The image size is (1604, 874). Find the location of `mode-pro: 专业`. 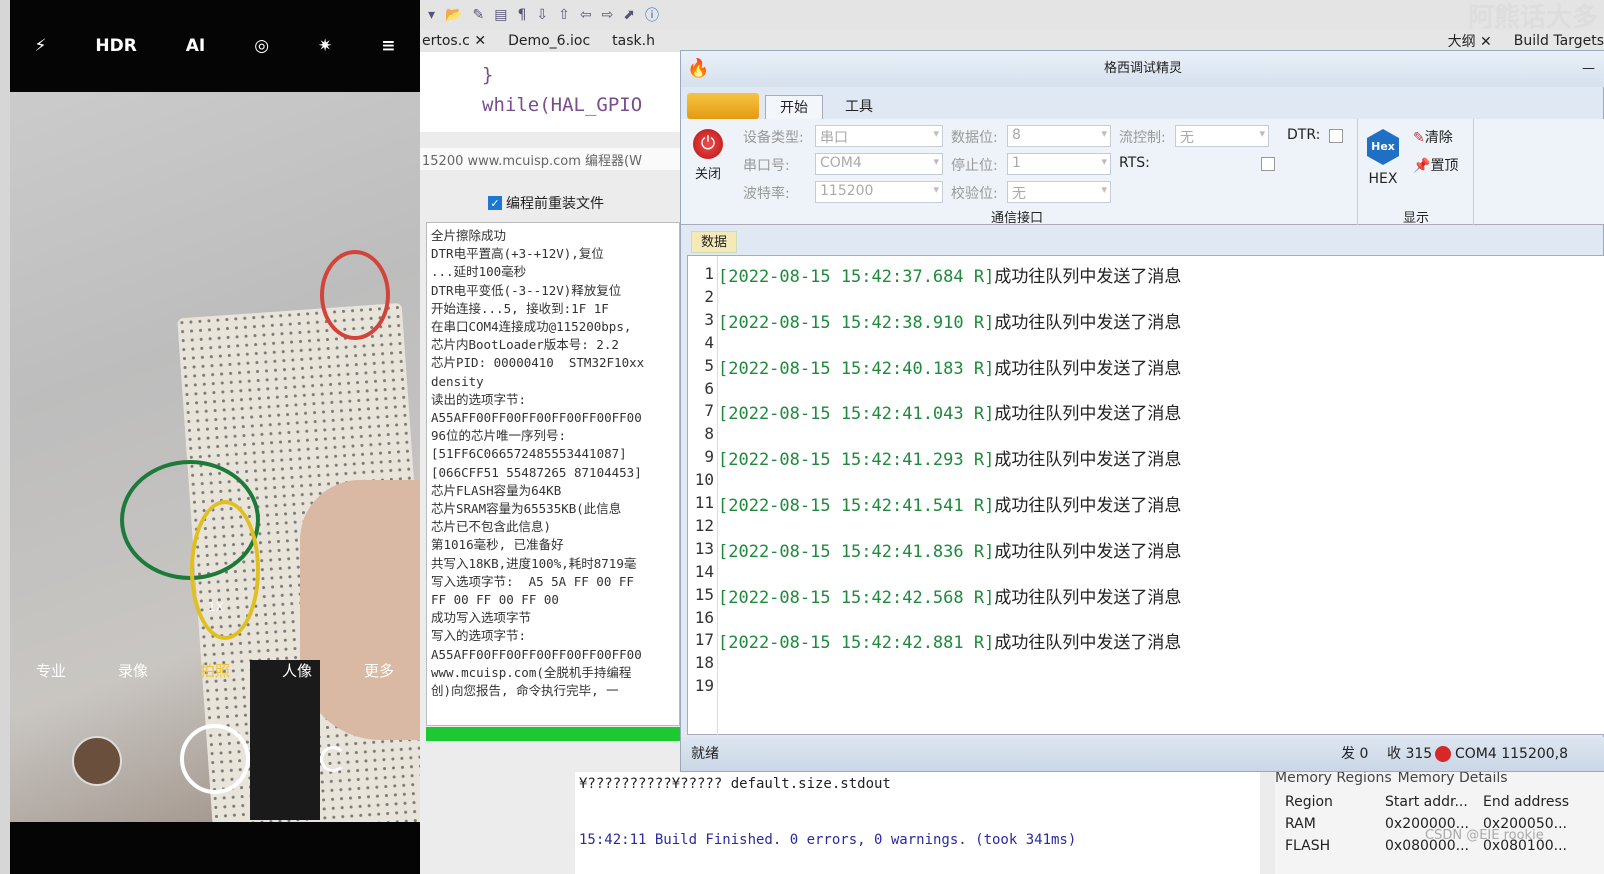

mode-pro: 专业 is located at coordinates (51, 670).